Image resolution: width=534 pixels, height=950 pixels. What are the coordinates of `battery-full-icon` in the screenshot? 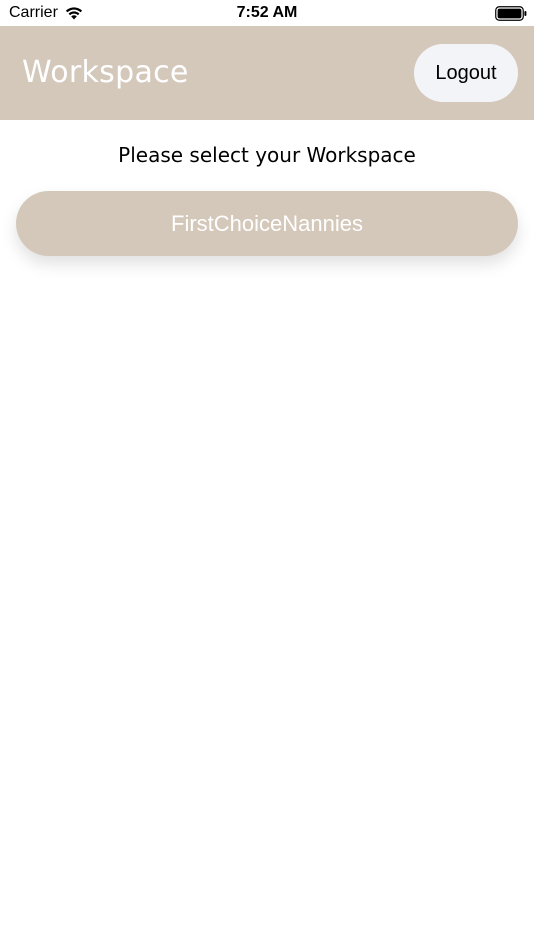 It's located at (511, 13).